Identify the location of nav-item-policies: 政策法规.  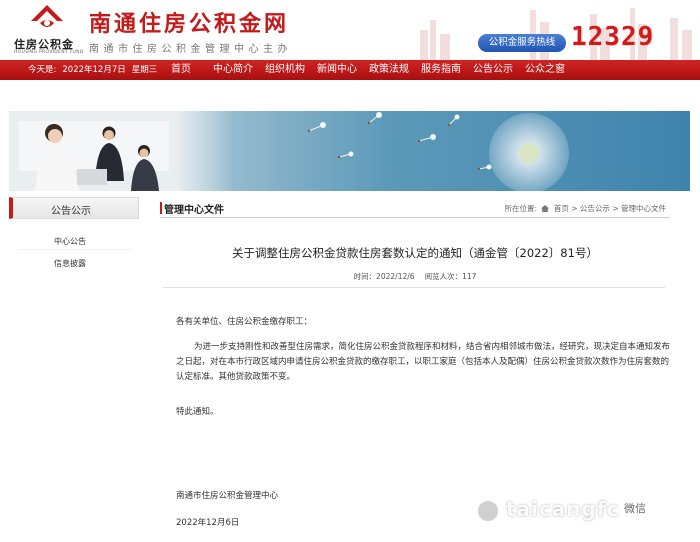
(389, 70).